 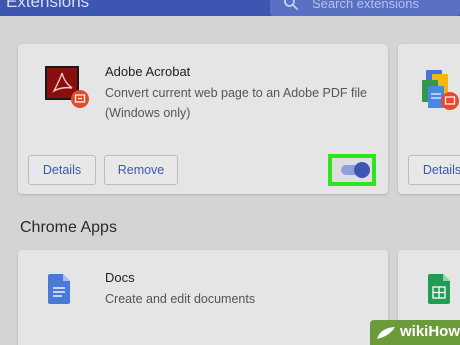 I want to click on wikihow-watermark: wikiHow, so click(x=415, y=332).